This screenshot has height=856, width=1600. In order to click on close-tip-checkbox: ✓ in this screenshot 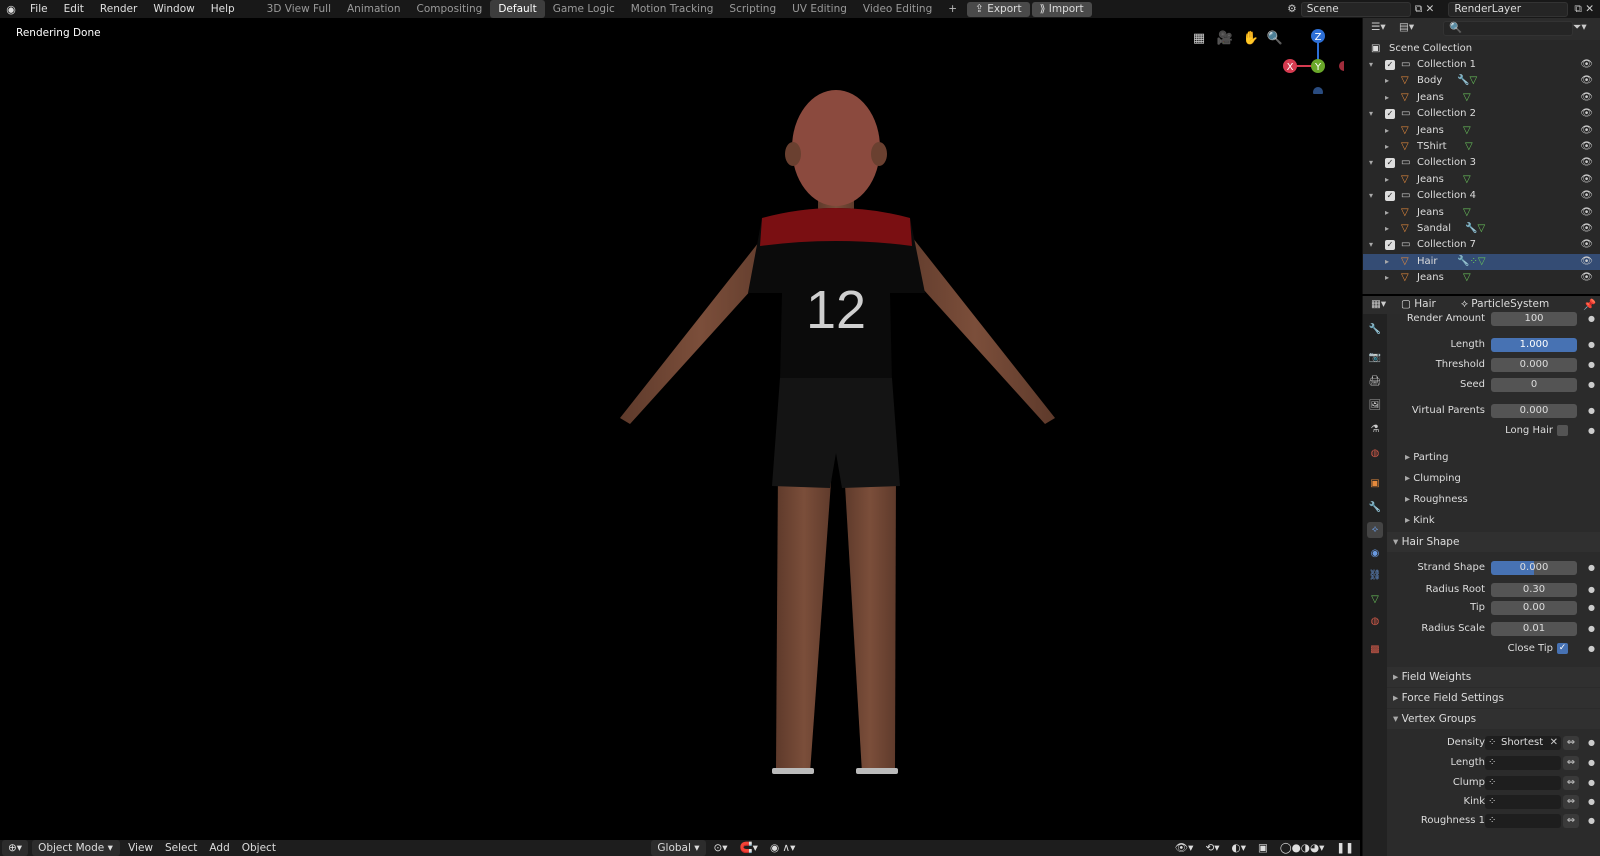, I will do `click(1562, 648)`.